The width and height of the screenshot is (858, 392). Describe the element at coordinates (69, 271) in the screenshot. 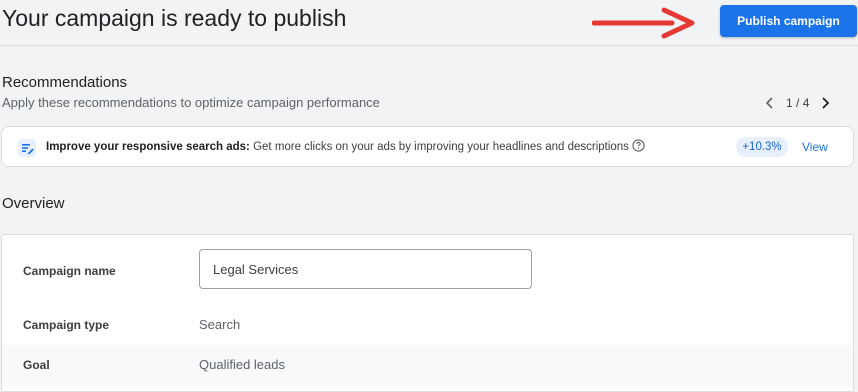

I see `campaign-name-label: Campaign name` at that location.